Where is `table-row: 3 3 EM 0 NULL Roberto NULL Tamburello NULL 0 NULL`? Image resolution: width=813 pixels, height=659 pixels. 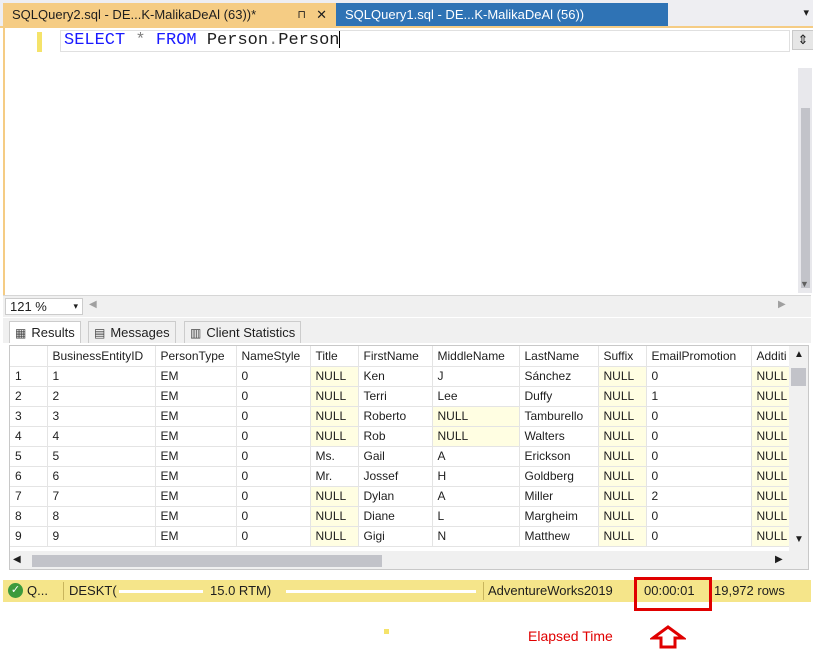
table-row: 3 3 EM 0 NULL Roberto NULL Tamburello NULL 0 NULL is located at coordinates (401, 416).